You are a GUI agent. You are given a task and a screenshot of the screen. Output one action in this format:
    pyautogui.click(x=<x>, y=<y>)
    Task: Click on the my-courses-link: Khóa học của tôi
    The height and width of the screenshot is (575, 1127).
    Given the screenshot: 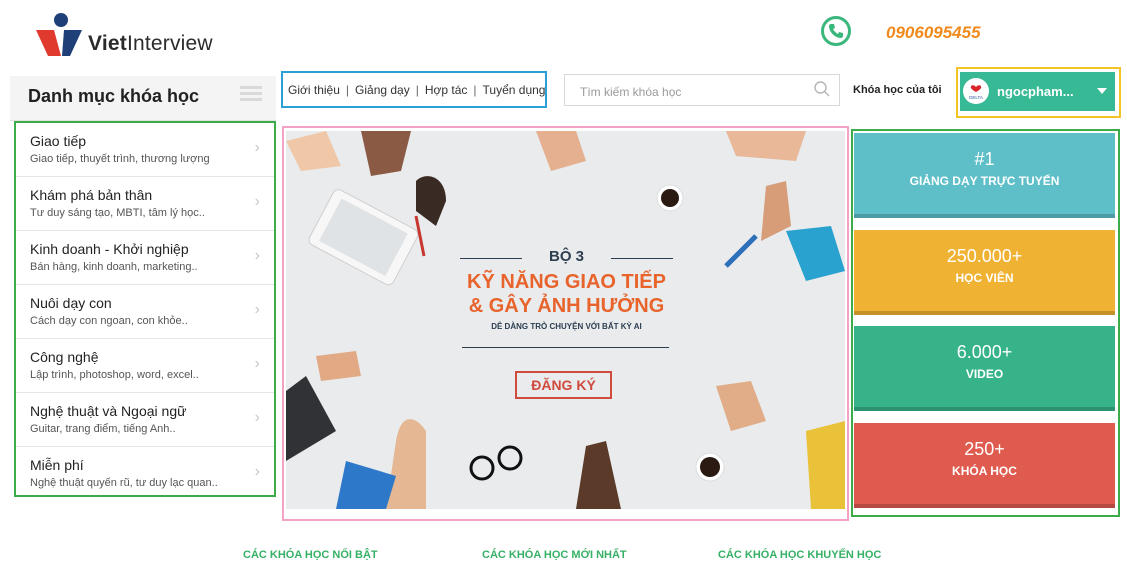 What is the action you would take?
    pyautogui.click(x=897, y=90)
    